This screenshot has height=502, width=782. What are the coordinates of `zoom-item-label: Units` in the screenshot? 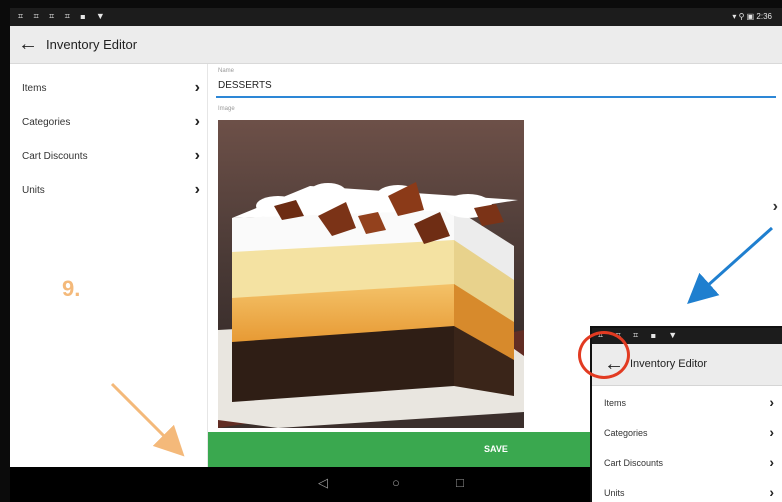 It's located at (614, 493).